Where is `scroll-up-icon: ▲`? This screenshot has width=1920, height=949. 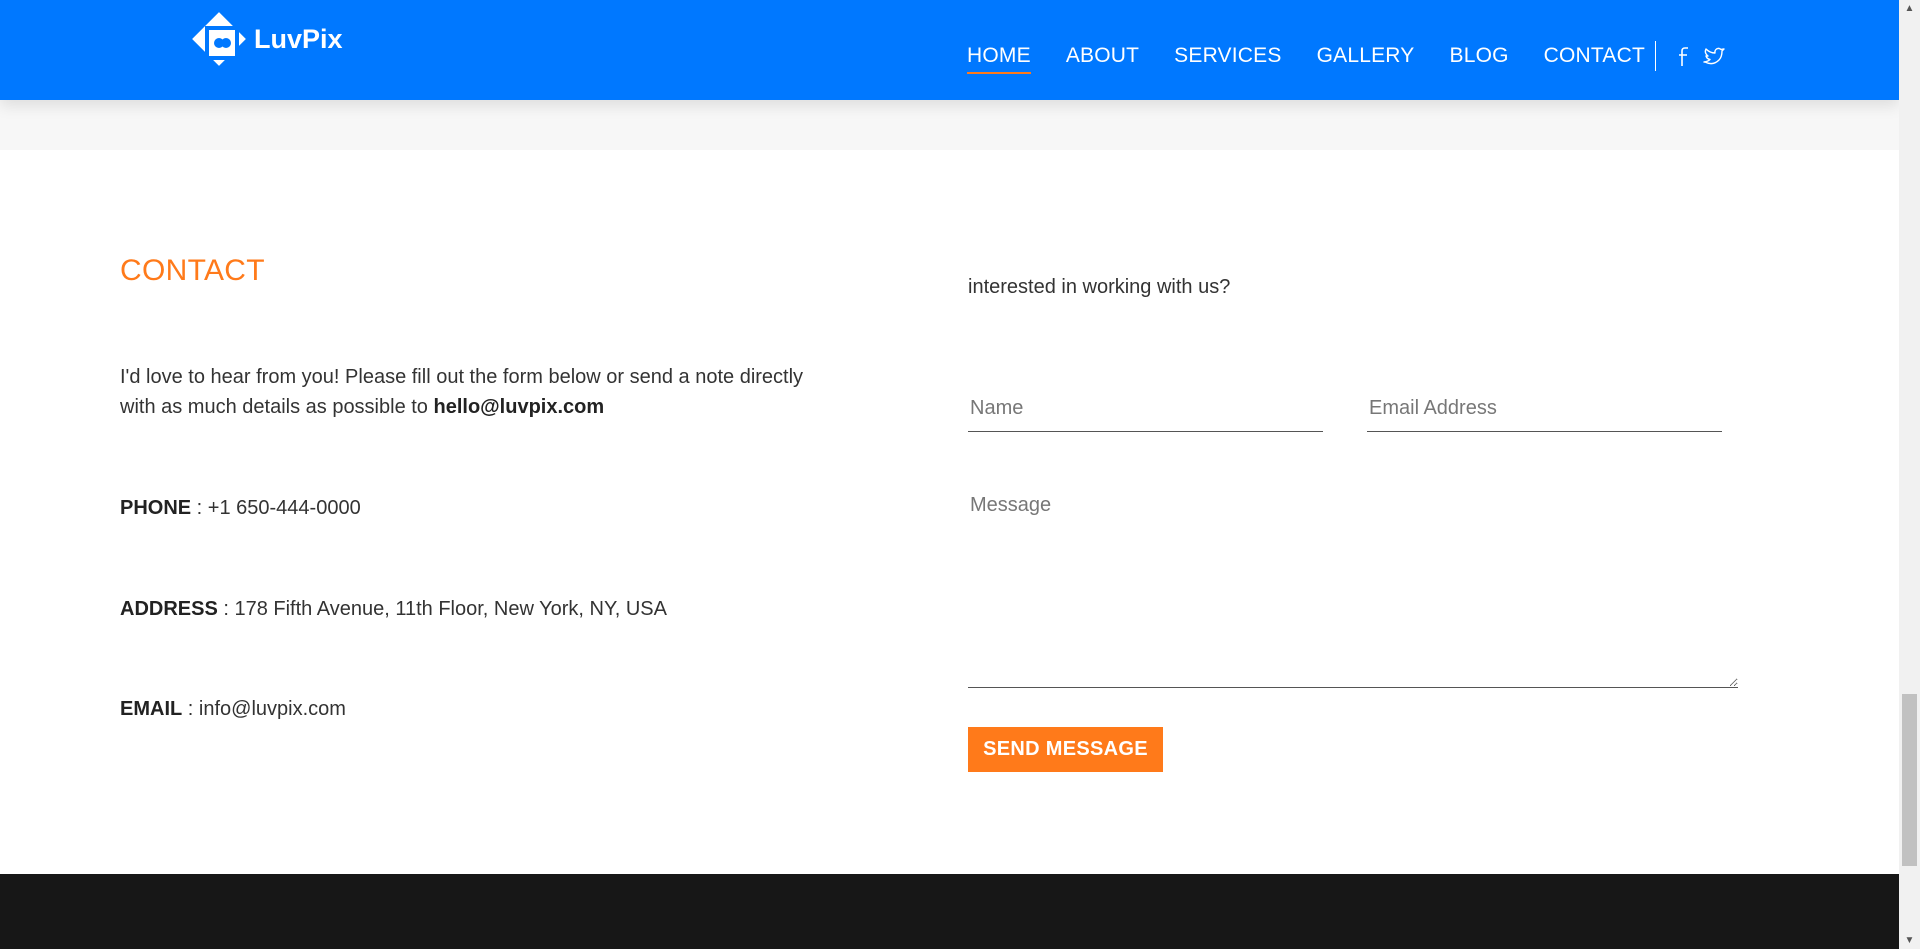
scroll-up-icon: ▲ is located at coordinates (1909, 8).